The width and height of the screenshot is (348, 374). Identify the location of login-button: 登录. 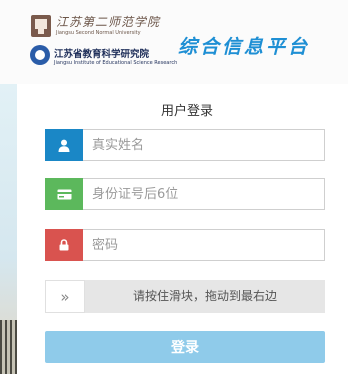
(185, 347).